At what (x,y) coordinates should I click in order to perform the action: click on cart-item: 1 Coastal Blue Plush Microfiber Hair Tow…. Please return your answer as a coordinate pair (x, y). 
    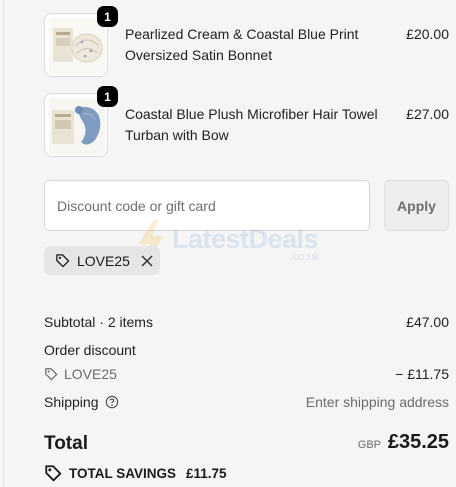
    Looking at the image, I should click on (246, 122).